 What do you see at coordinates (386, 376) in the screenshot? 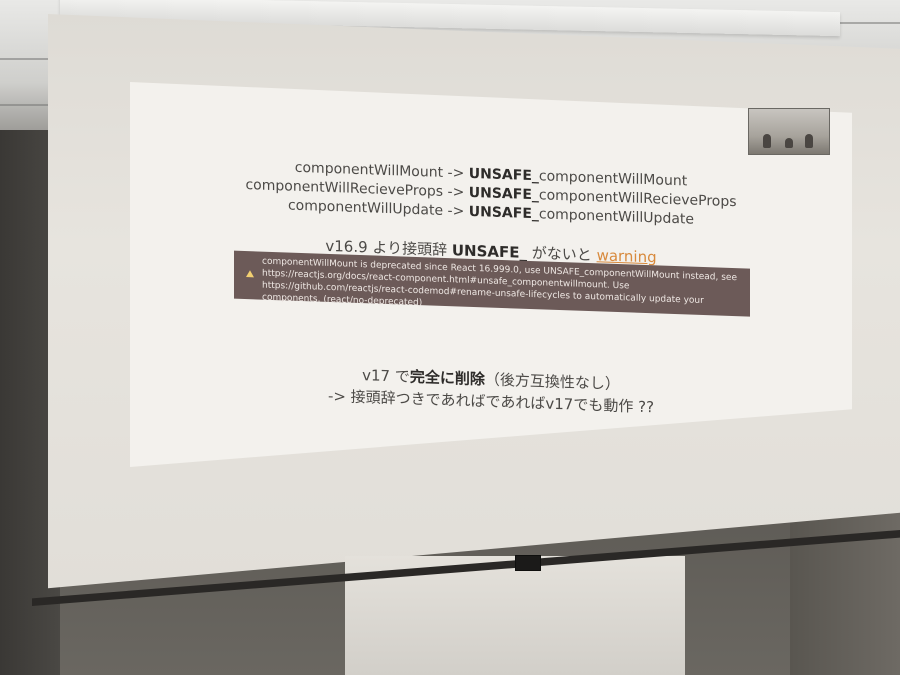
I see `v17-text: v17 で` at bounding box center [386, 376].